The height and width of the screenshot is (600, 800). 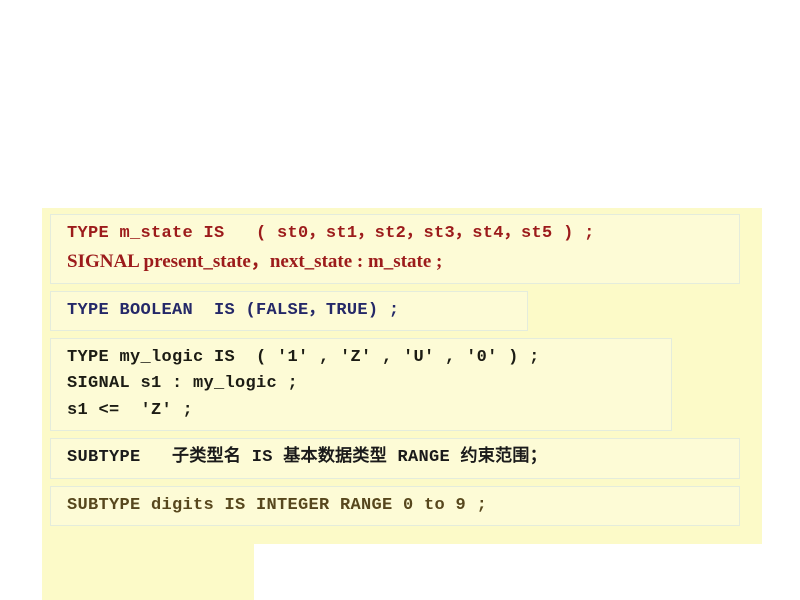 What do you see at coordinates (307, 458) in the screenshot?
I see `code-line: SUBTYPE 子类型名 IS 基本数据类型 RANGE 约束范围；` at bounding box center [307, 458].